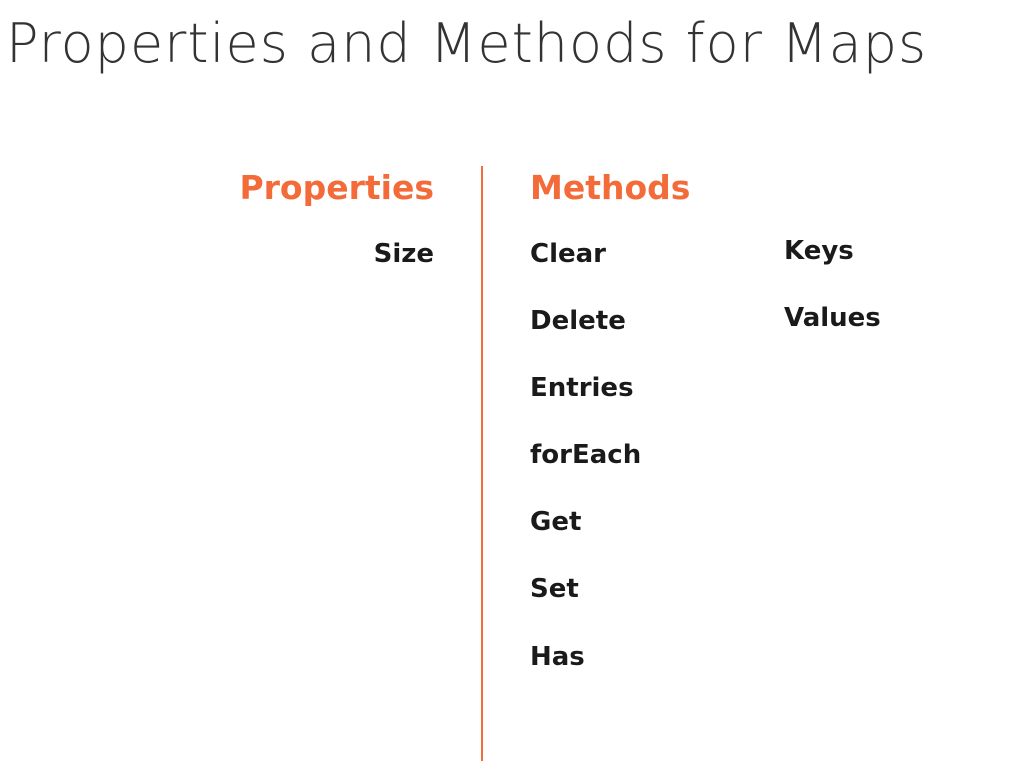 The width and height of the screenshot is (1029, 768). What do you see at coordinates (568, 254) in the screenshot?
I see `method-item-clear: Clear` at bounding box center [568, 254].